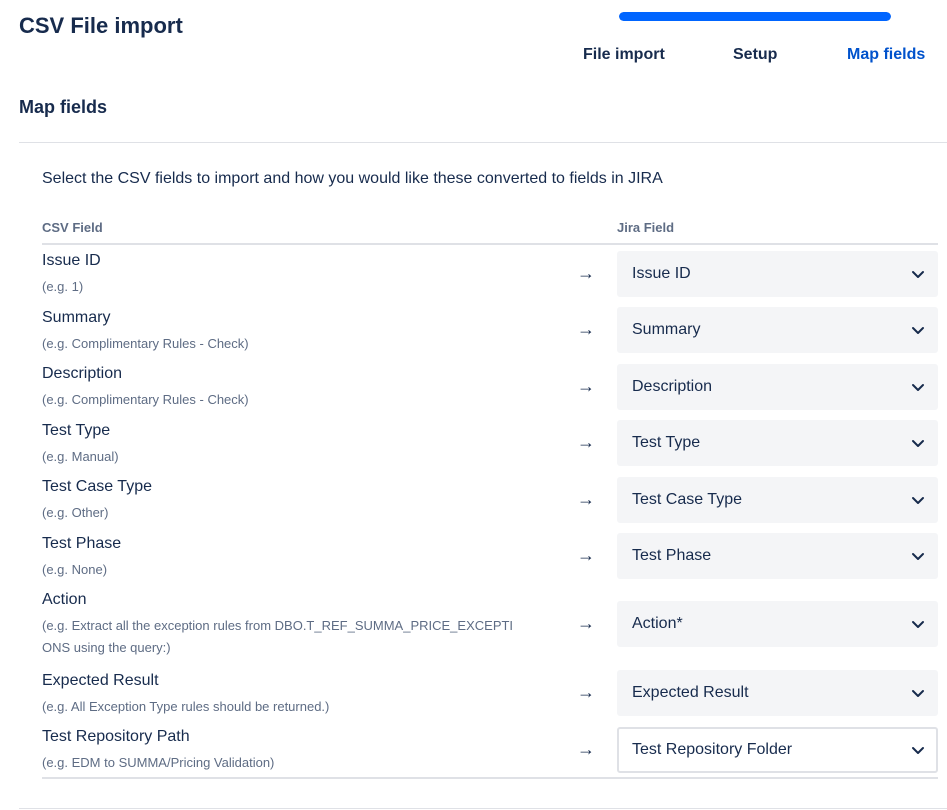 This screenshot has width=947, height=810. What do you see at coordinates (777, 443) in the screenshot?
I see `jira-field-select-test-type: Test Type` at bounding box center [777, 443].